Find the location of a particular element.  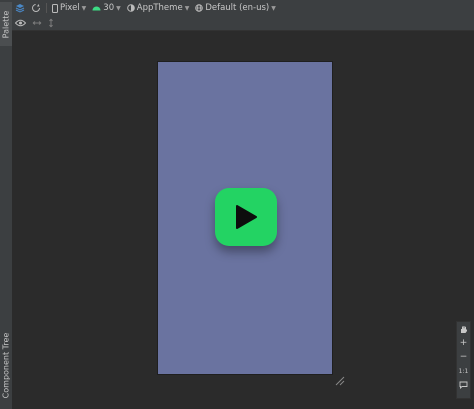

zoom-actual-size-button: 1:1 is located at coordinates (463, 371).